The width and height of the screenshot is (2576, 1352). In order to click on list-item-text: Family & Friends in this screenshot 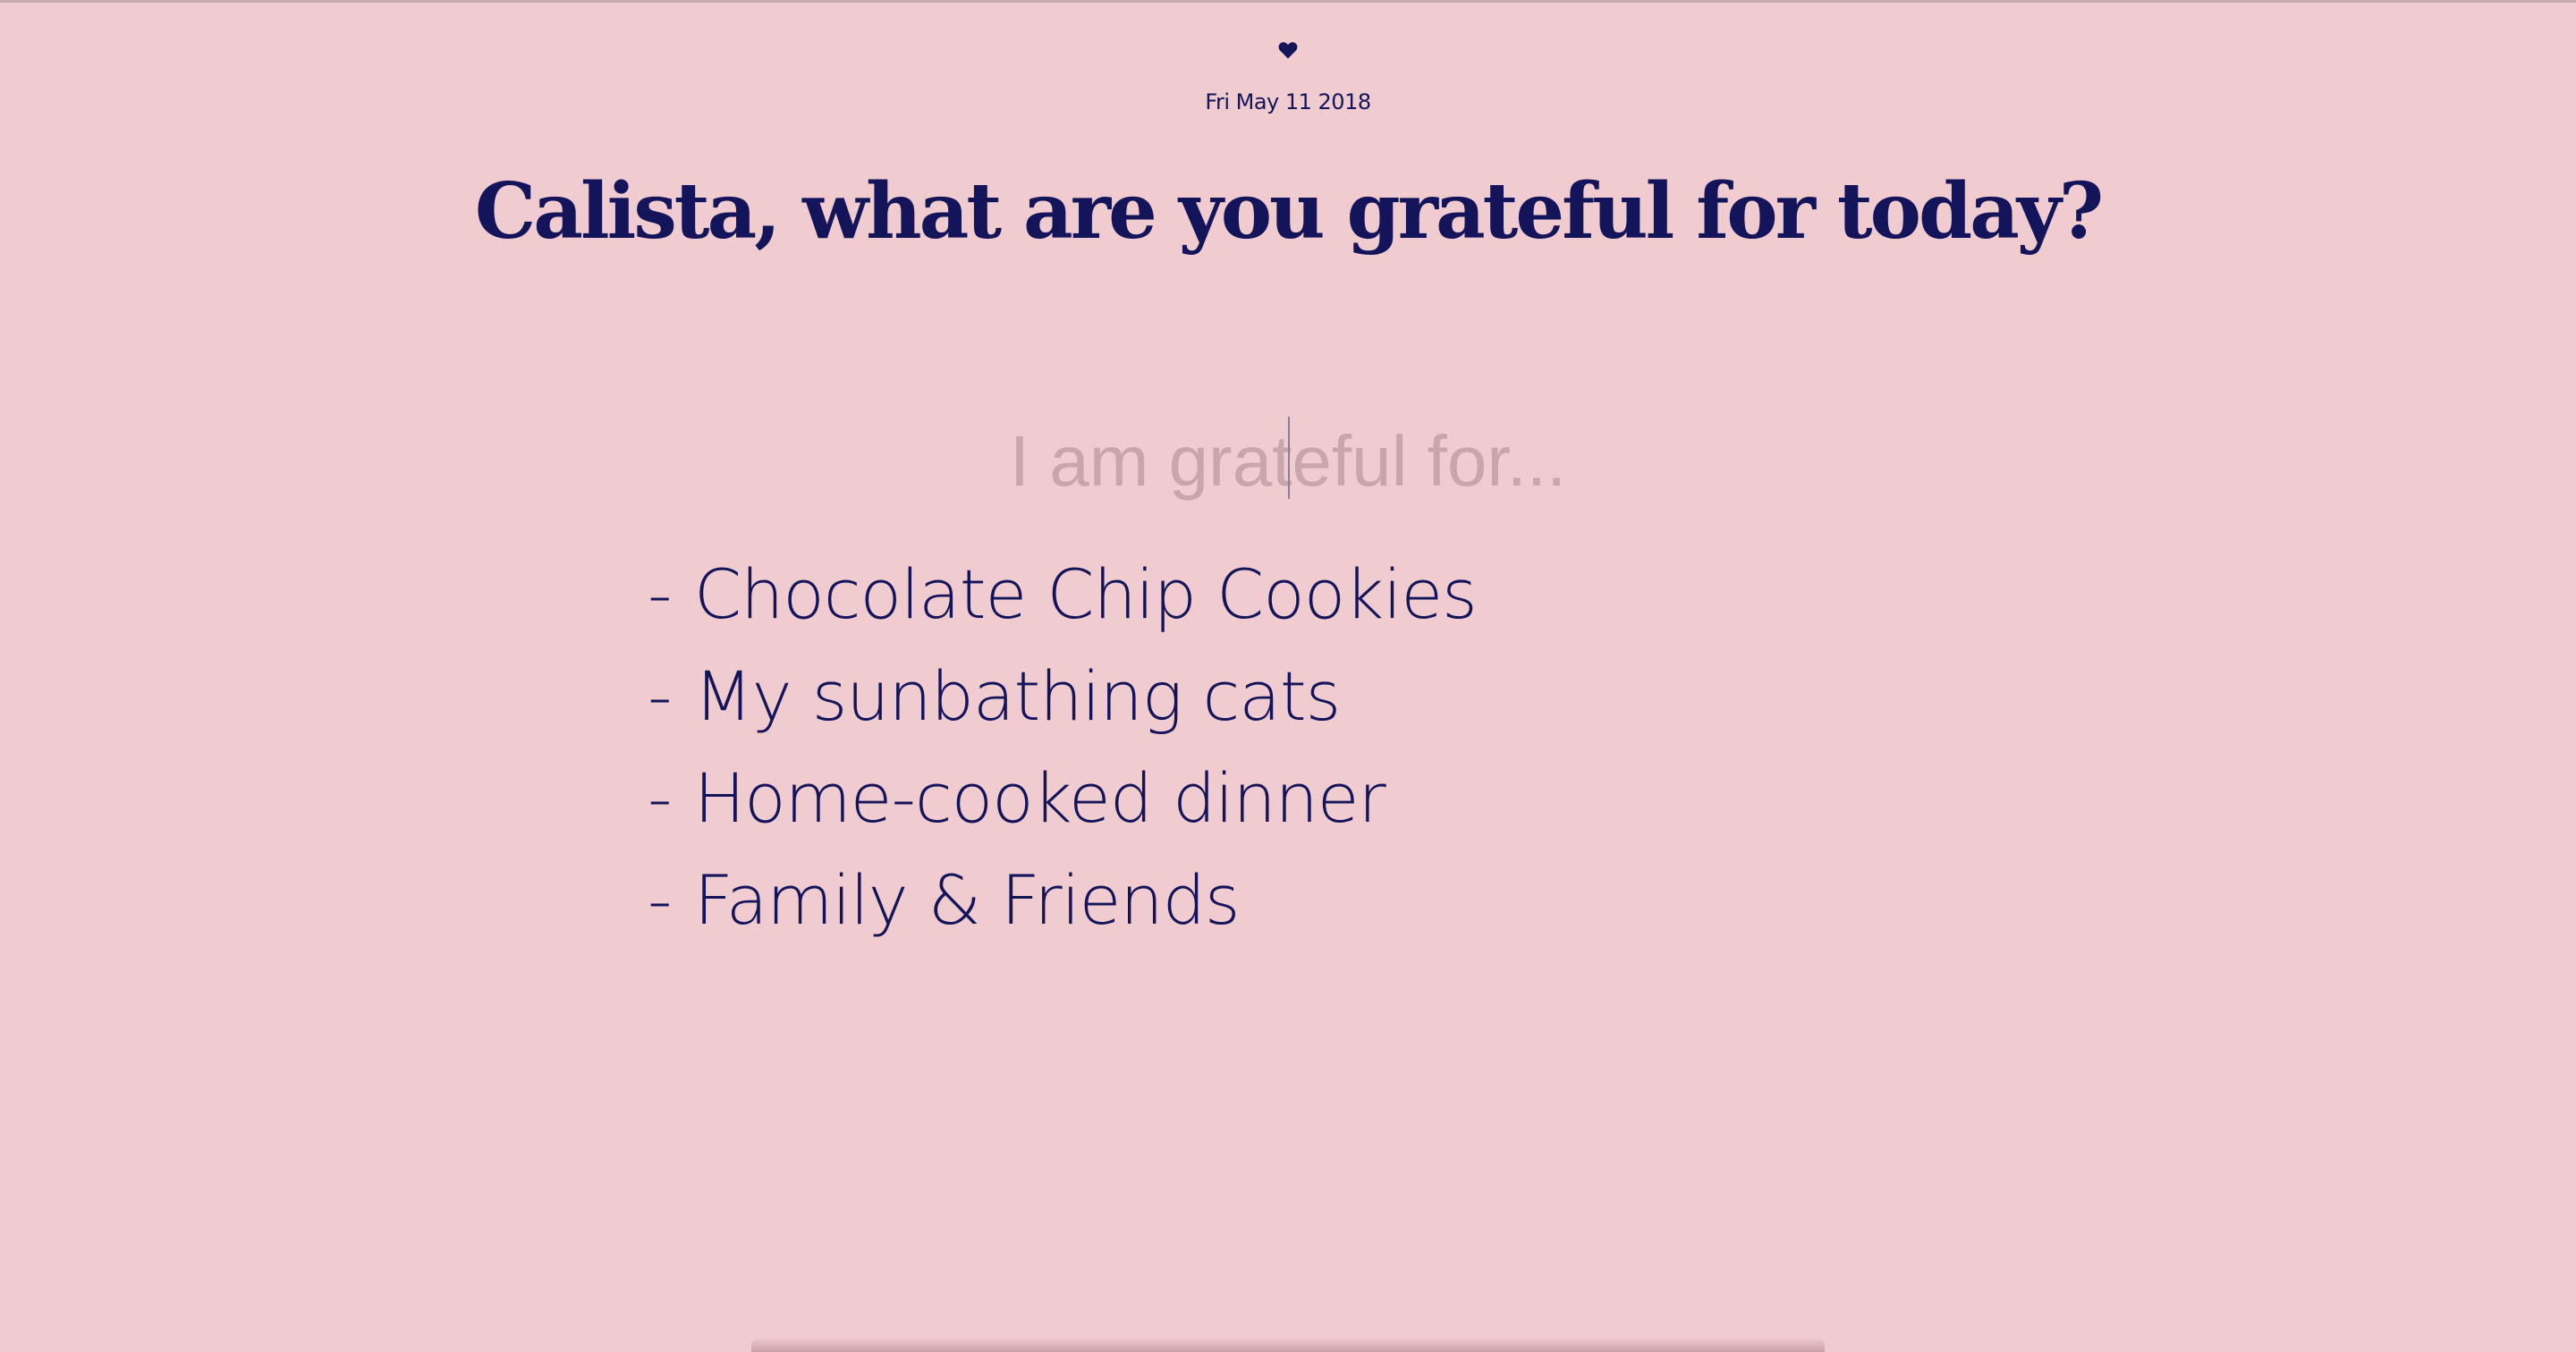, I will do `click(967, 900)`.